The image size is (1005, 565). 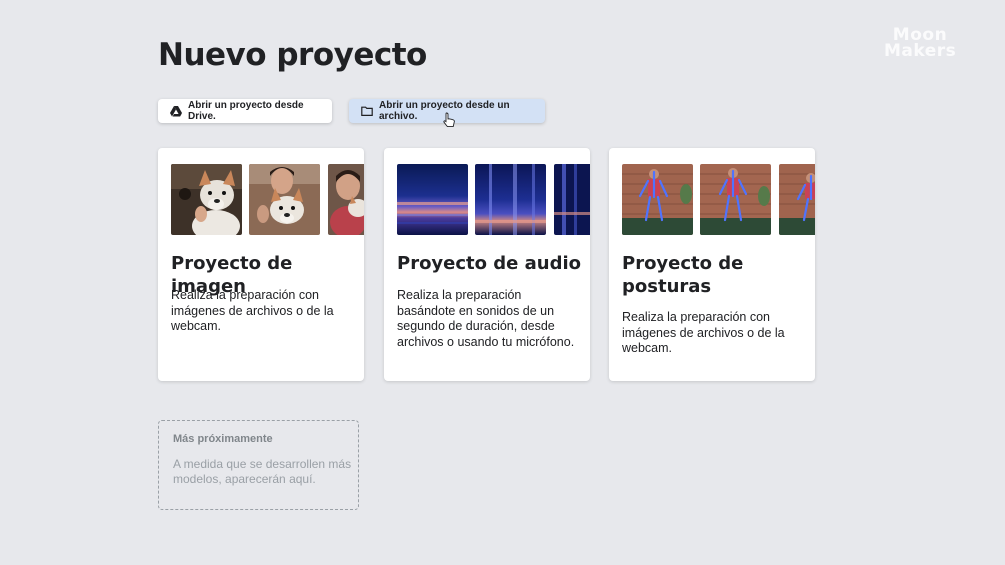 I want to click on page-title: Nuevo proyecto, so click(x=292, y=55).